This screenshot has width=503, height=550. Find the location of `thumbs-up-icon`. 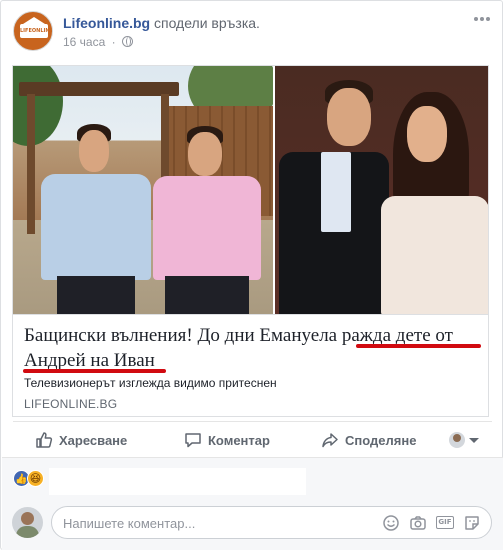

thumbs-up-icon is located at coordinates (44, 440).